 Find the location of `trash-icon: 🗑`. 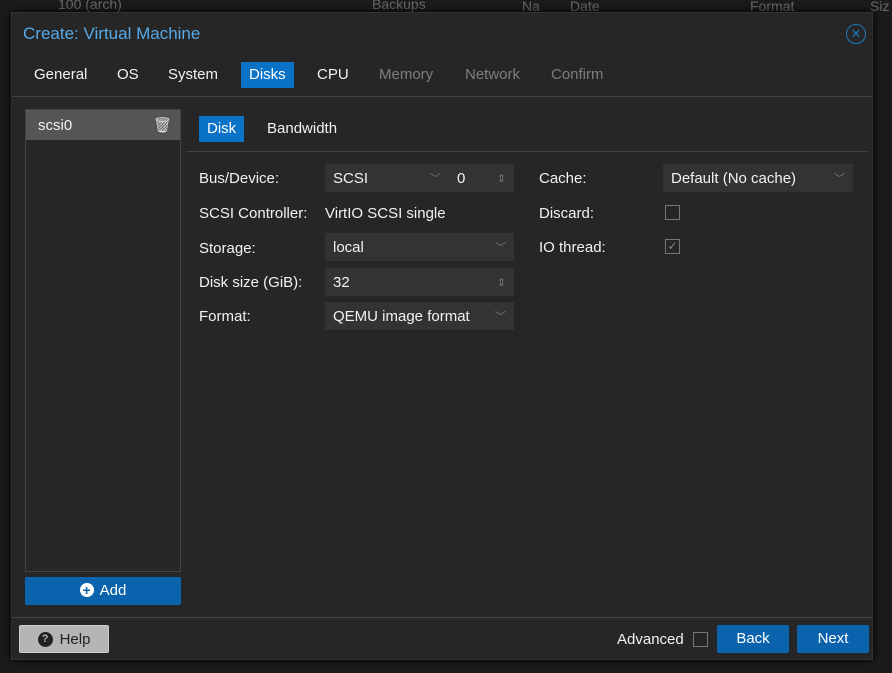

trash-icon: 🗑 is located at coordinates (162, 125).